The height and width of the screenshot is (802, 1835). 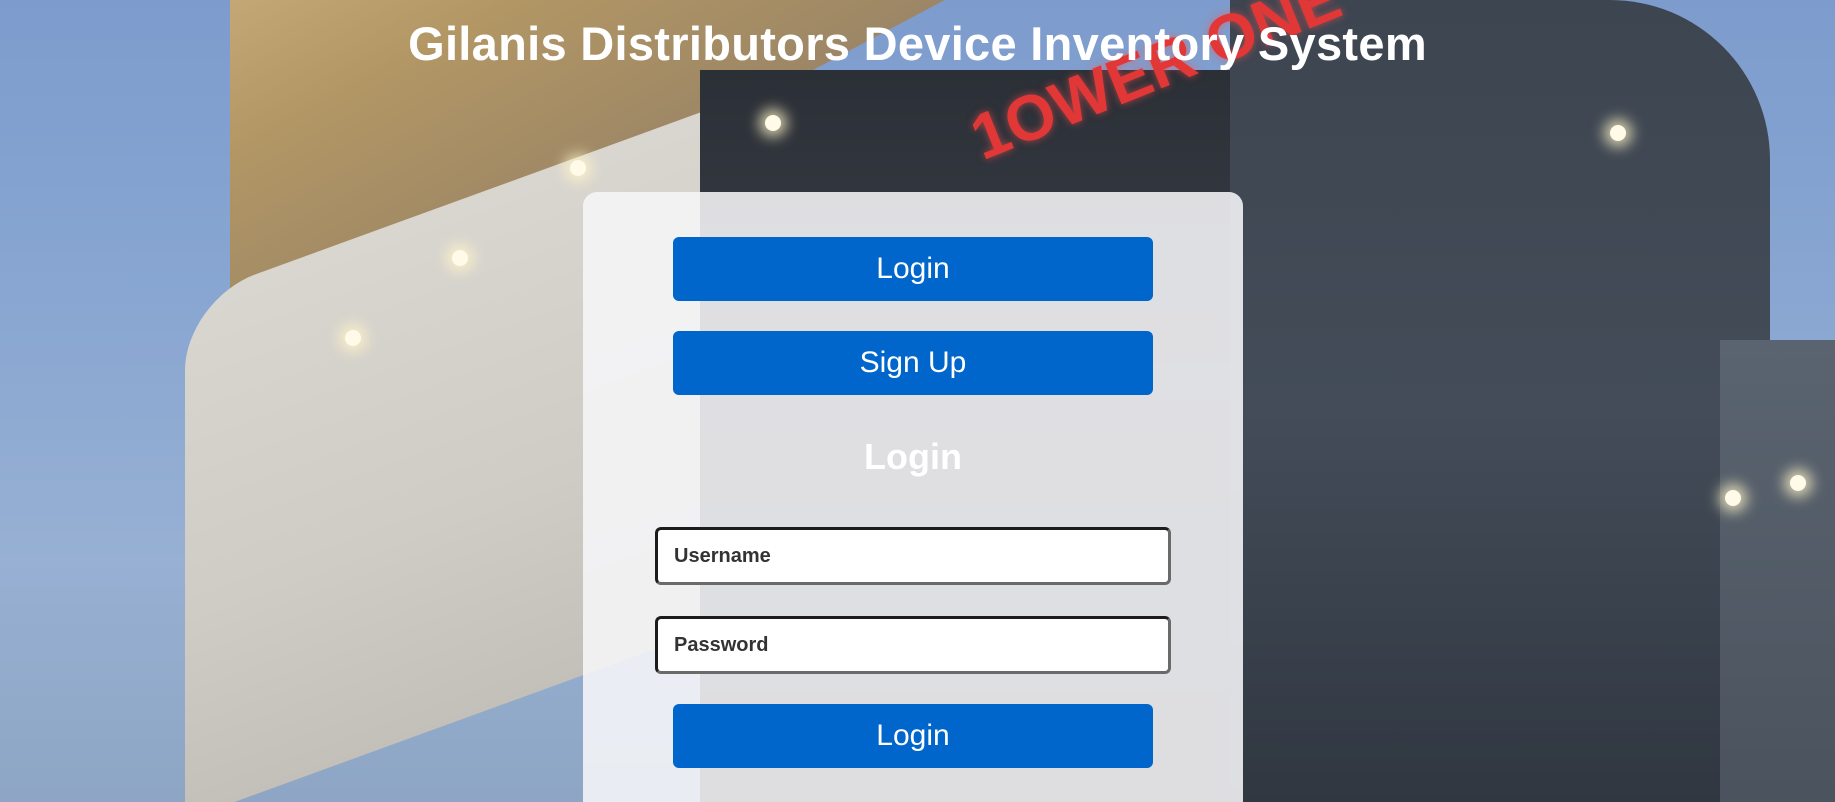 I want to click on building-right-annex, so click(x=1777, y=571).